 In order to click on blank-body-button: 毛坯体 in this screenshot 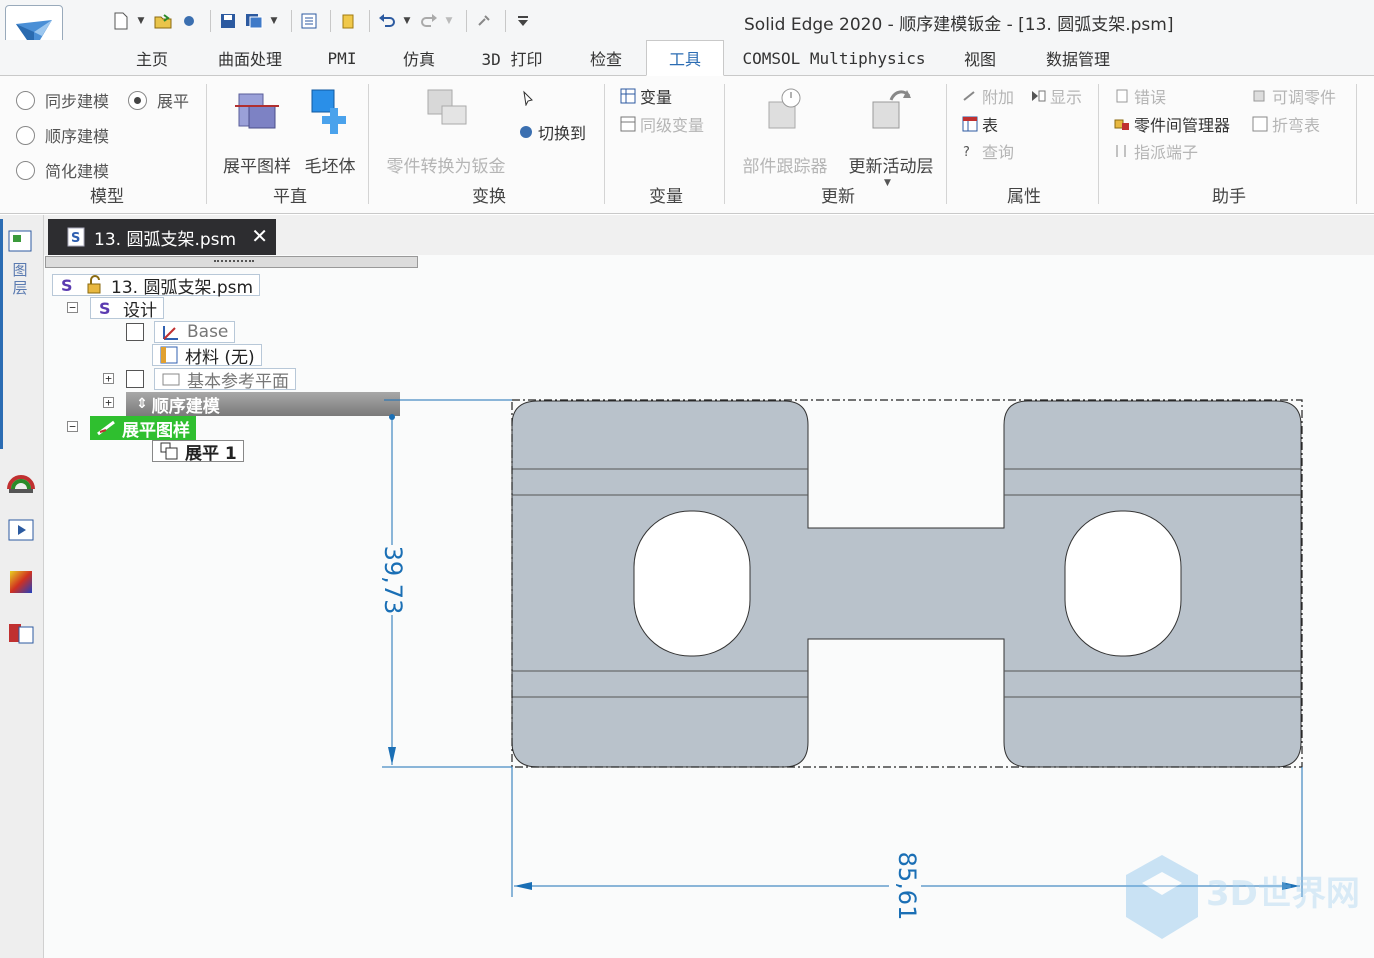, I will do `click(330, 130)`.